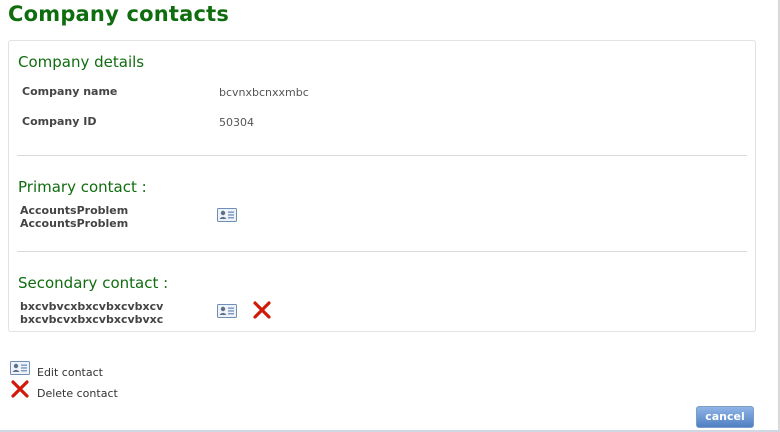  I want to click on secondary-contact-name-line2: bxcvbcvxbxcvbxcvbvxc, so click(92, 319).